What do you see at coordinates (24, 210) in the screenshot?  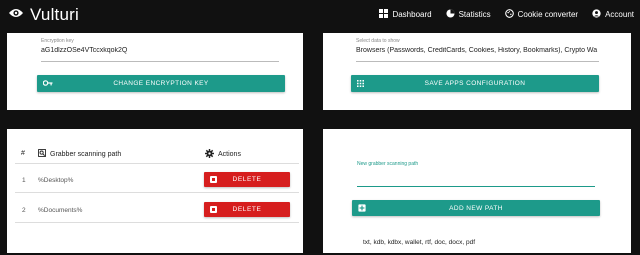 I see `row-number: 2` at bounding box center [24, 210].